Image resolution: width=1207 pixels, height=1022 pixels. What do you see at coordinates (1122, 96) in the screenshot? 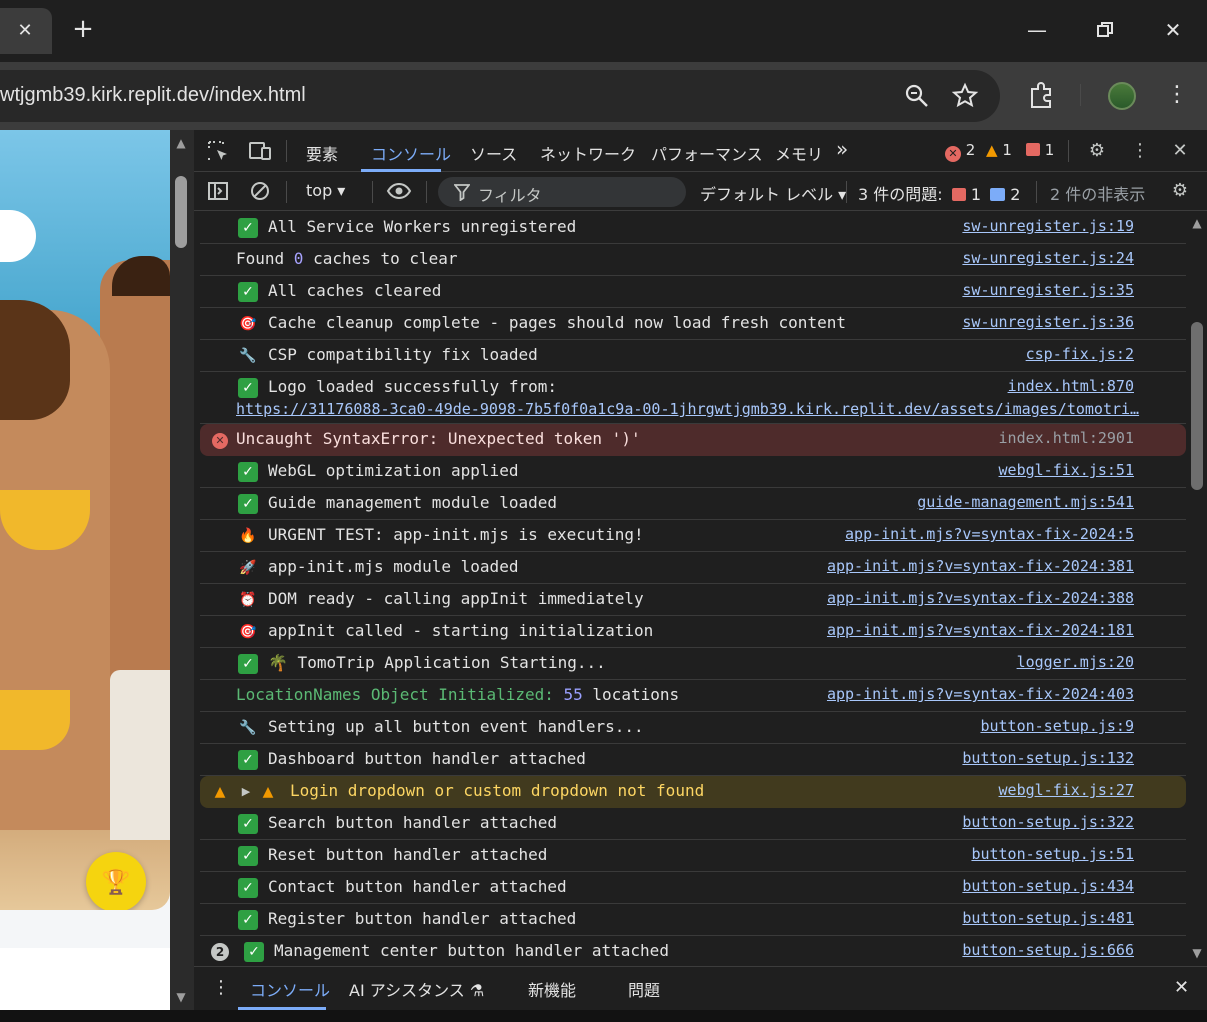
I see `profile-avatar` at bounding box center [1122, 96].